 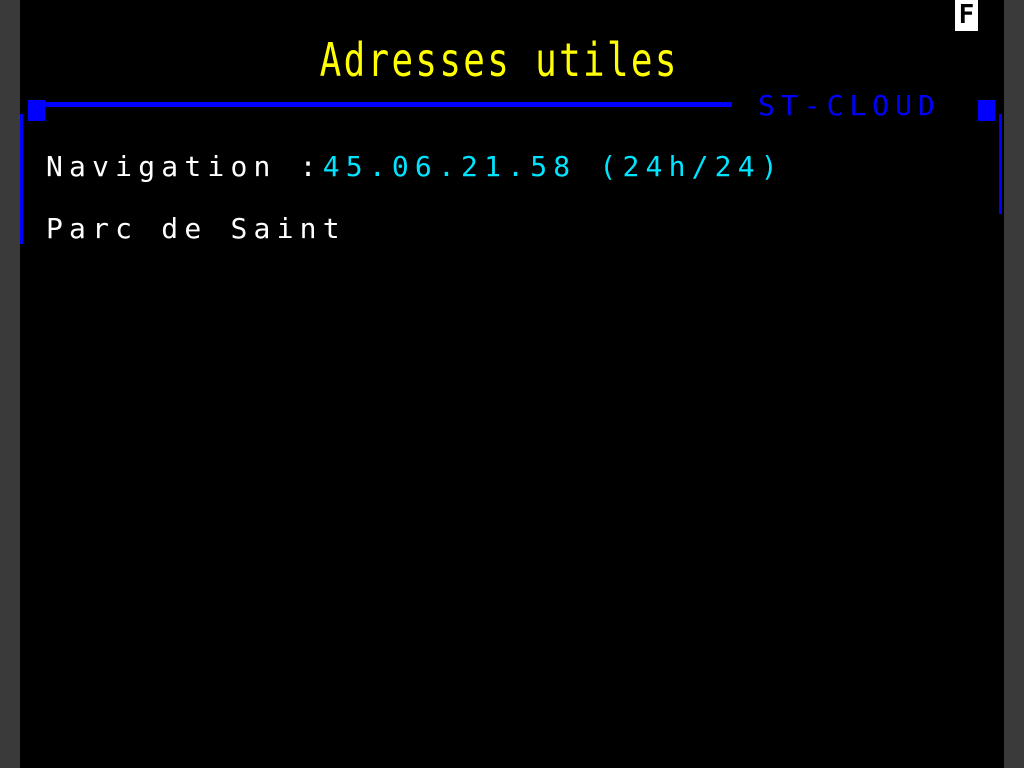 I want to click on navigation-row: Navigation :45.06.21.58 (24h/24), so click(x=415, y=167).